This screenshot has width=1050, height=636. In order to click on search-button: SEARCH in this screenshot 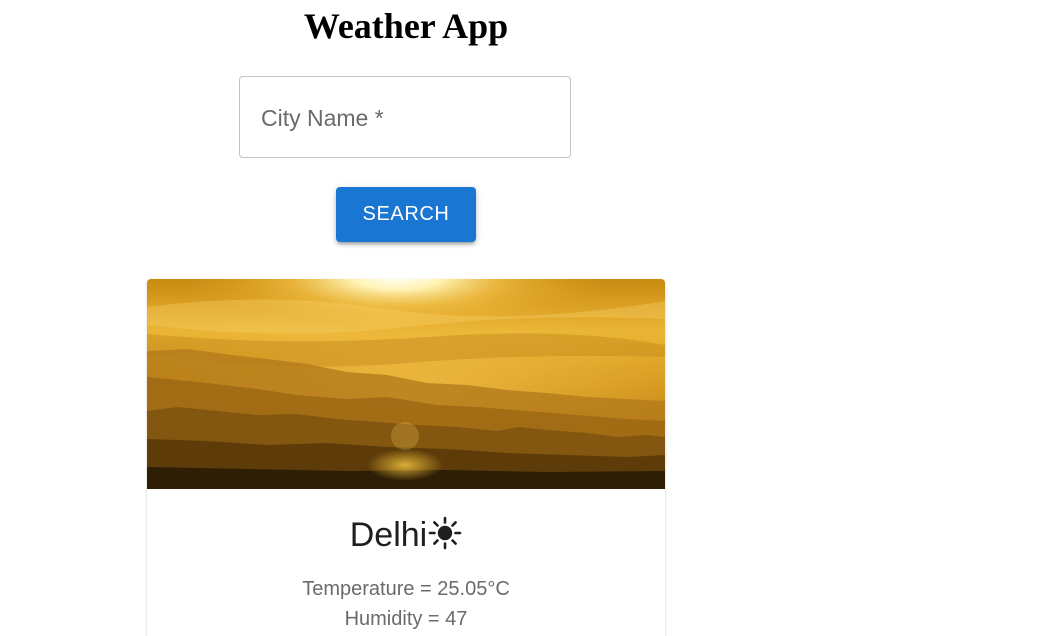, I will do `click(406, 214)`.